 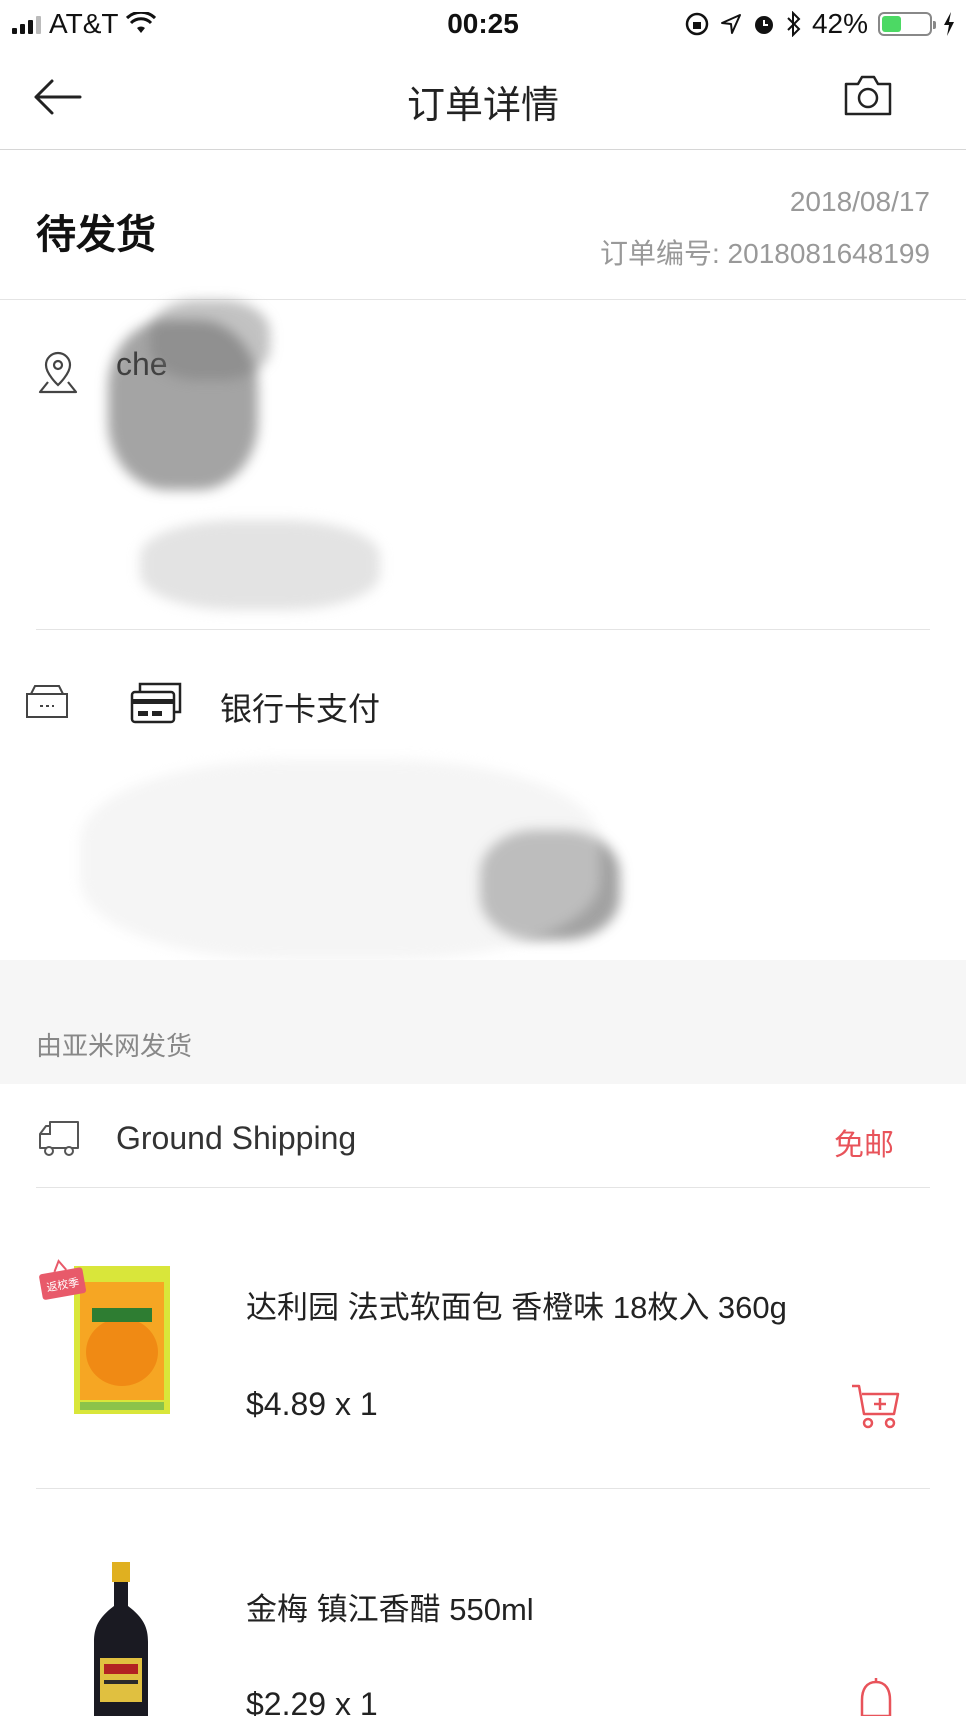 What do you see at coordinates (156, 703) in the screenshot?
I see `bank-card-icon` at bounding box center [156, 703].